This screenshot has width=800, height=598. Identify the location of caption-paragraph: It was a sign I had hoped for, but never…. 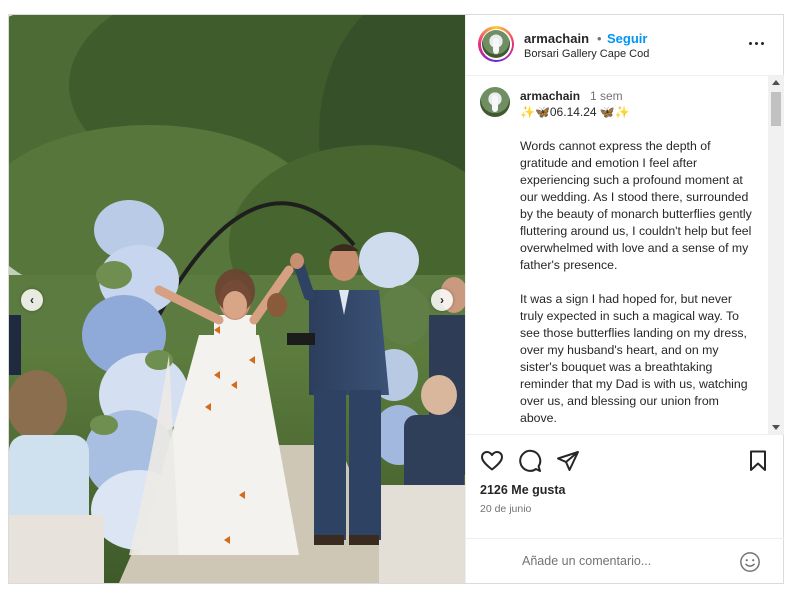
(634, 358).